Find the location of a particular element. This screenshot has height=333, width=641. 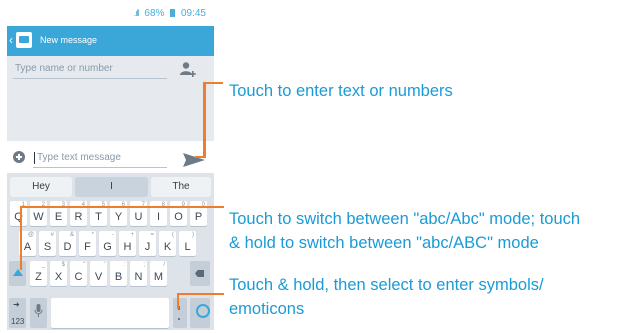

backspace-key is located at coordinates (200, 273).